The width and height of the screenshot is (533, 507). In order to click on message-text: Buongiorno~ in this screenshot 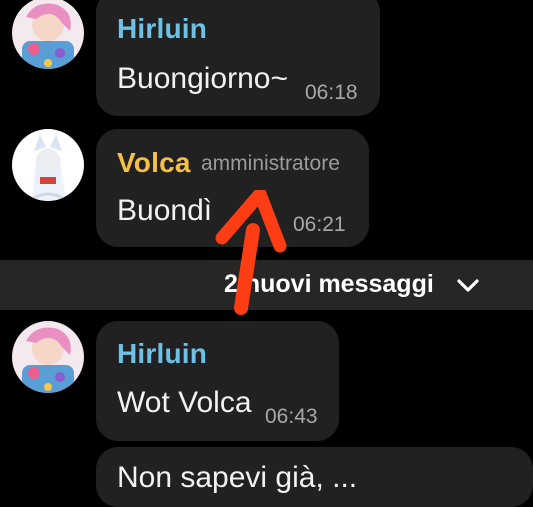, I will do `click(202, 78)`.